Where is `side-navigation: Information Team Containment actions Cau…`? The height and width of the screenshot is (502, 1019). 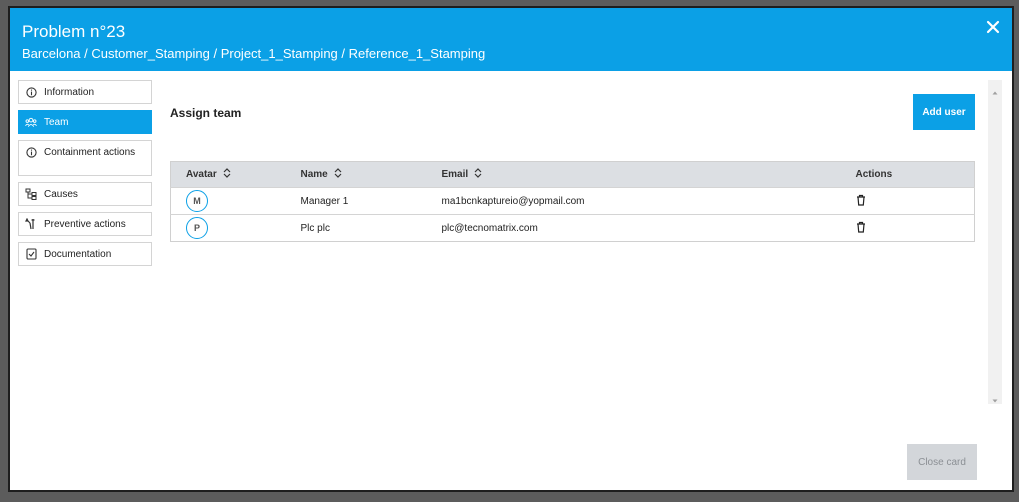 side-navigation: Information Team Containment actions Cau… is located at coordinates (85, 176).